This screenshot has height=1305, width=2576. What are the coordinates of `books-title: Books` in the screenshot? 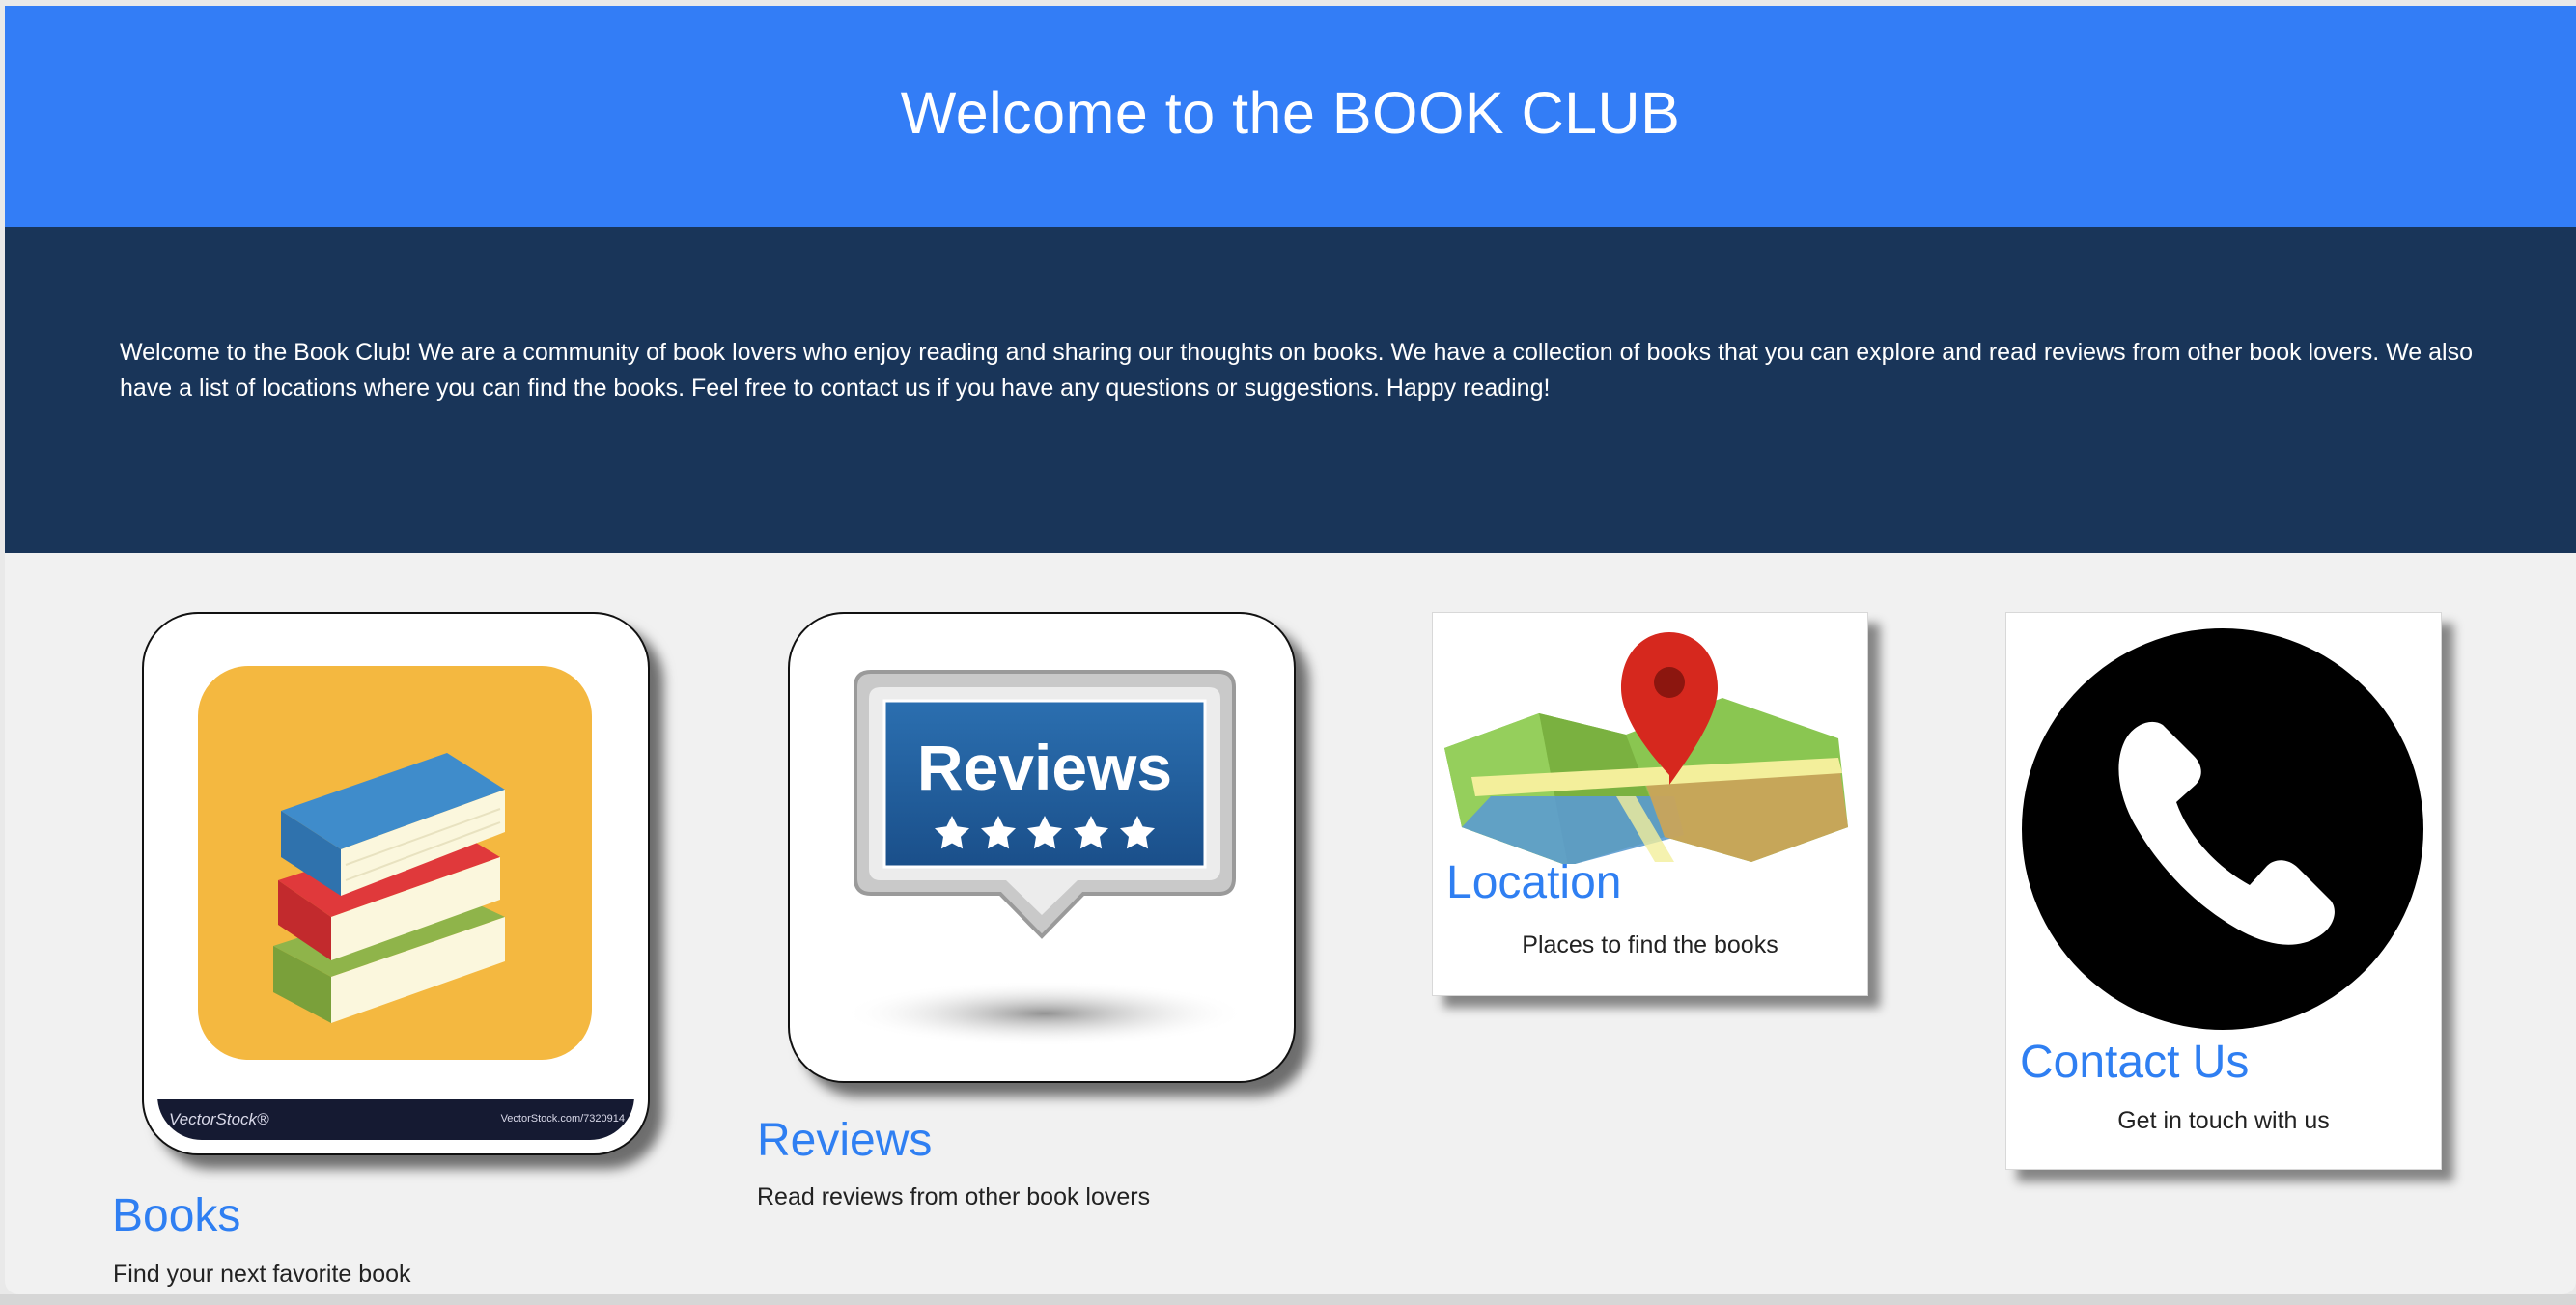 It's located at (176, 1215).